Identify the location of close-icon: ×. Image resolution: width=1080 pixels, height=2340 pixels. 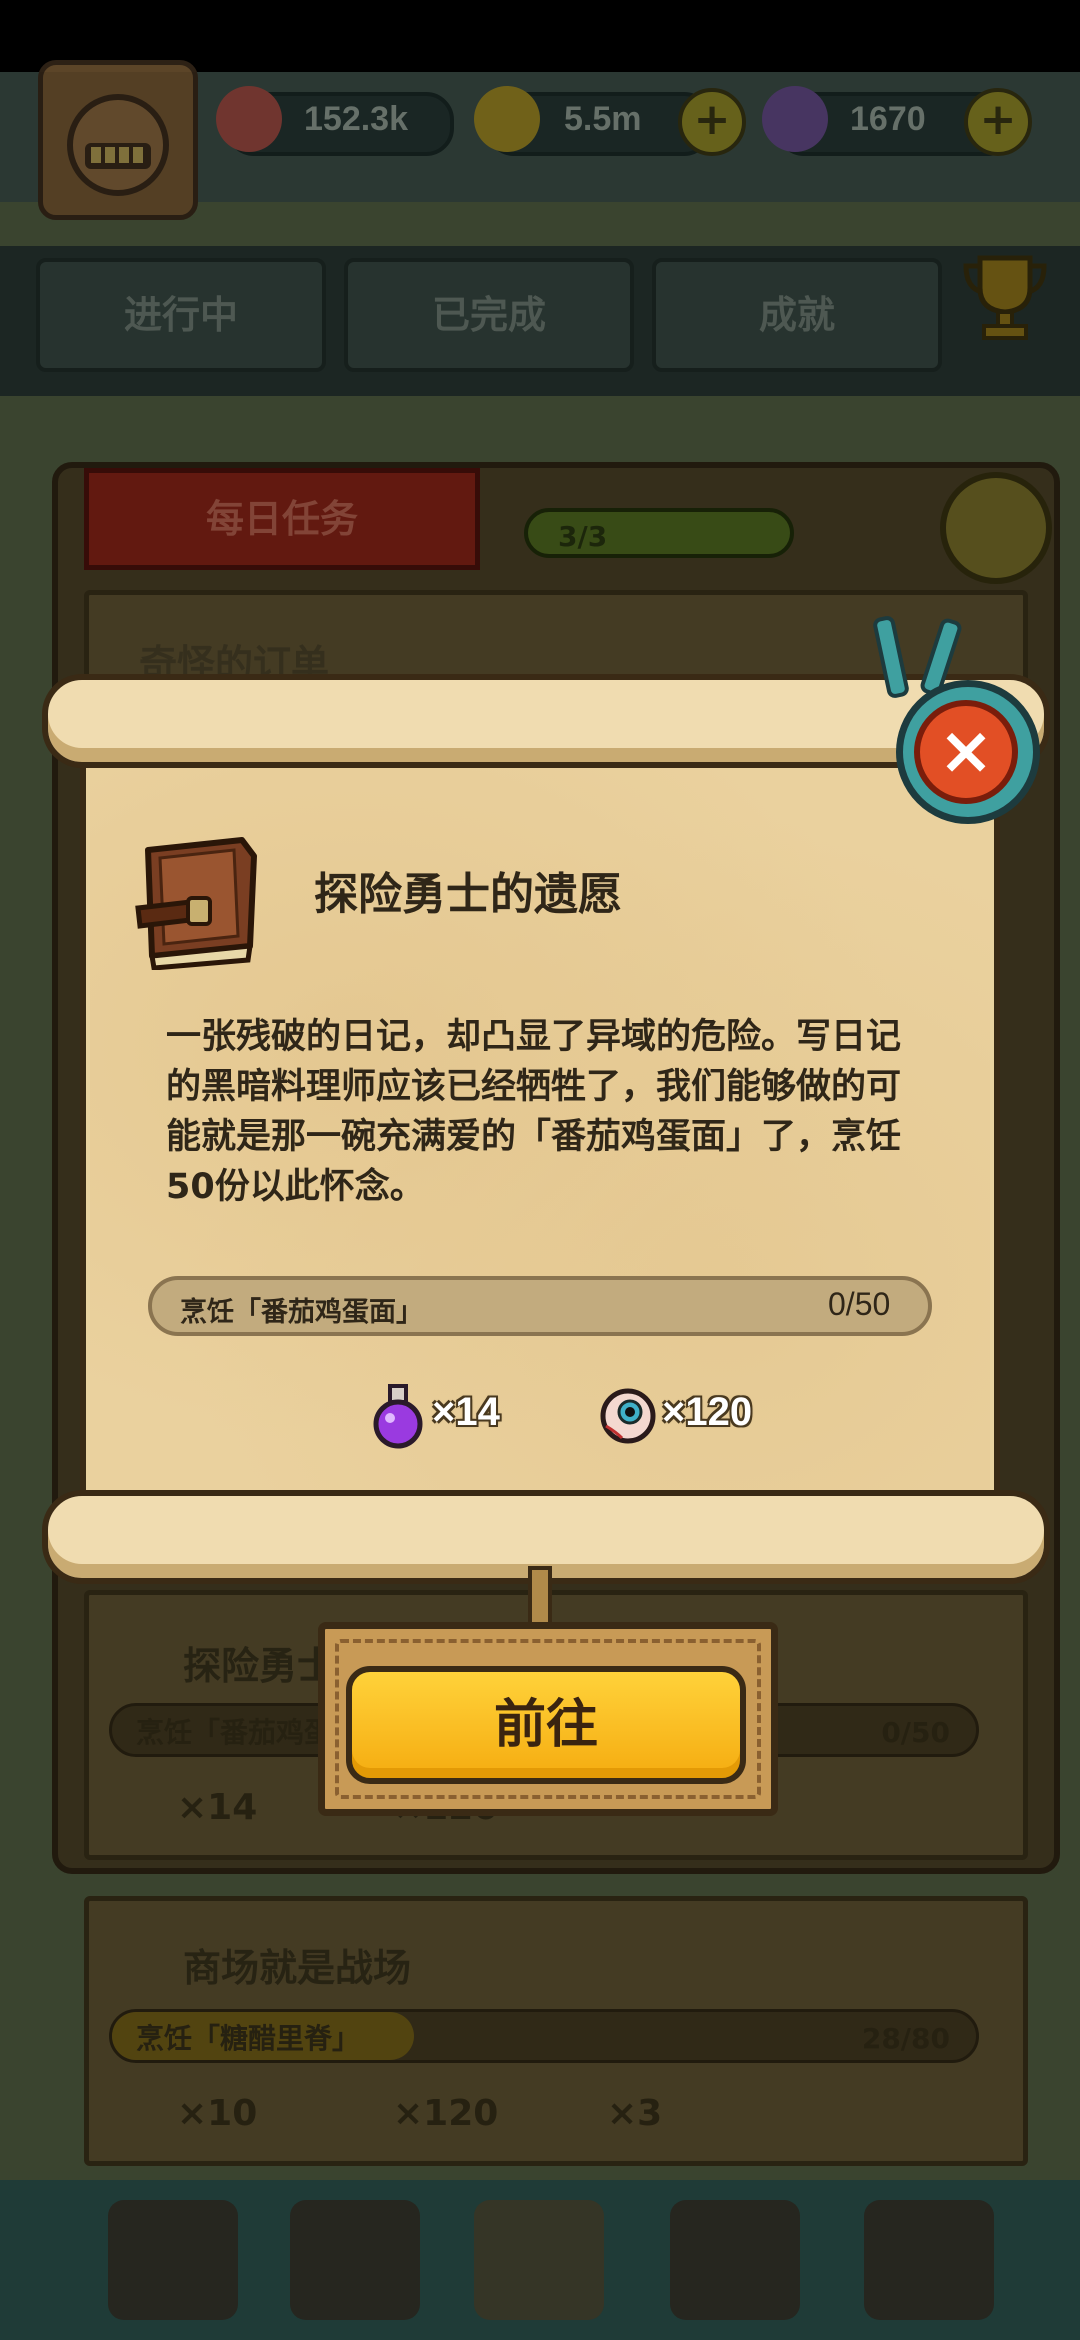
(966, 752).